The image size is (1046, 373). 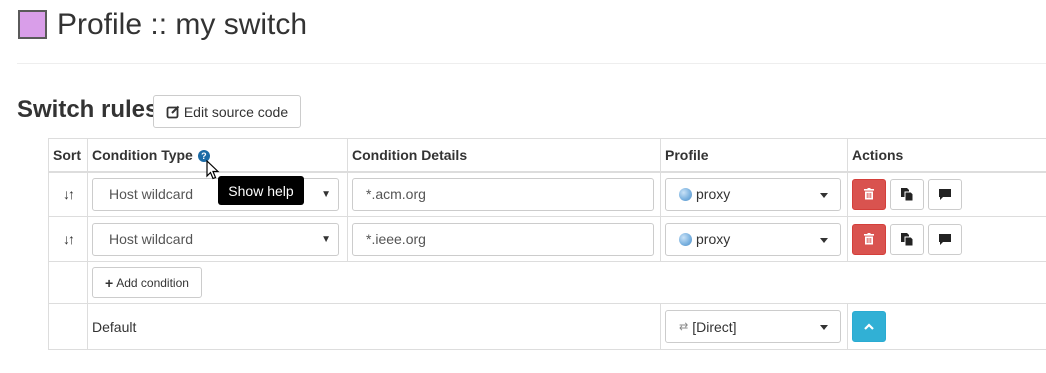 I want to click on rule-row: ↓↑ Host wildcard ▼ *.acm.org proxy, so click(x=547, y=194).